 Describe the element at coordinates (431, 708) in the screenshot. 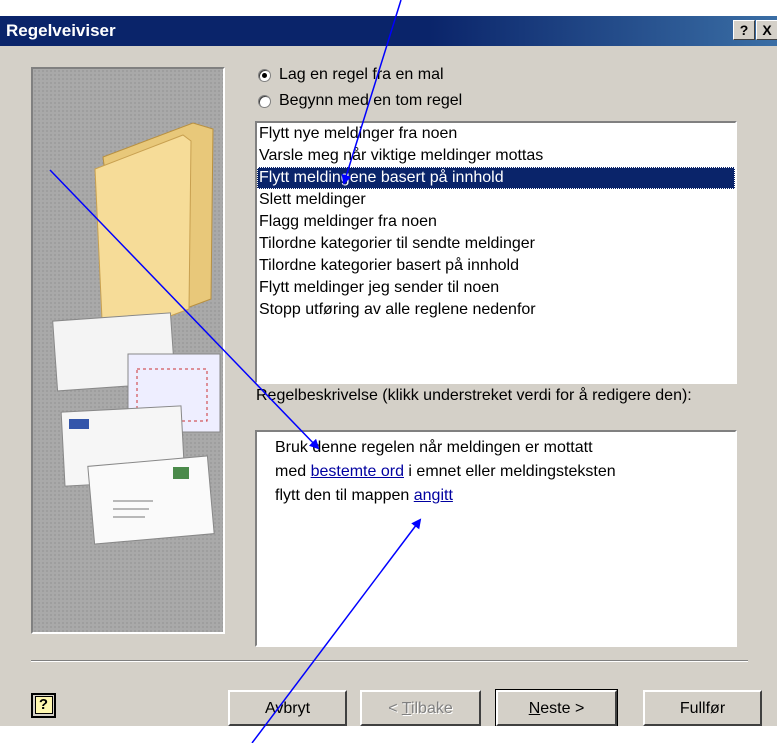

I see `back-label-rest: ilbake` at that location.